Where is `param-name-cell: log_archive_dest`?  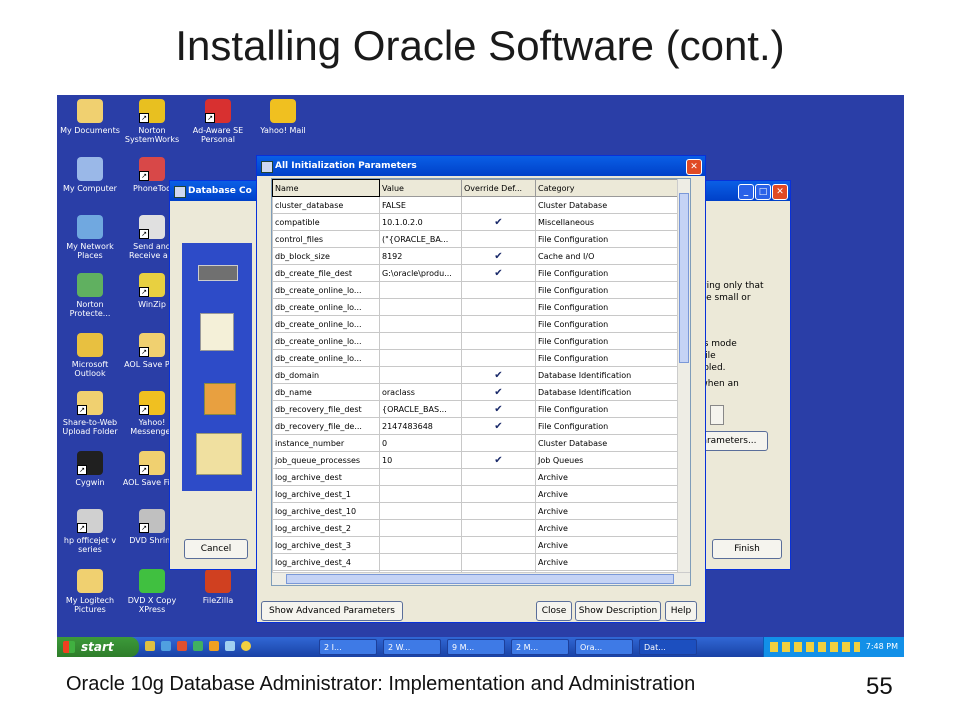
param-name-cell: log_archive_dest is located at coordinates (326, 477).